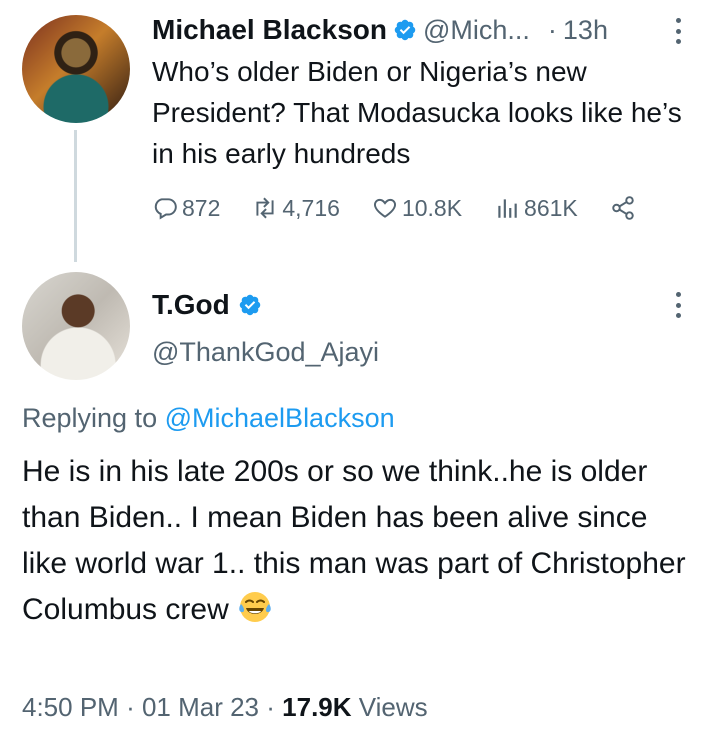 The height and width of the screenshot is (743, 717). I want to click on tweet-time: 13h, so click(585, 30).